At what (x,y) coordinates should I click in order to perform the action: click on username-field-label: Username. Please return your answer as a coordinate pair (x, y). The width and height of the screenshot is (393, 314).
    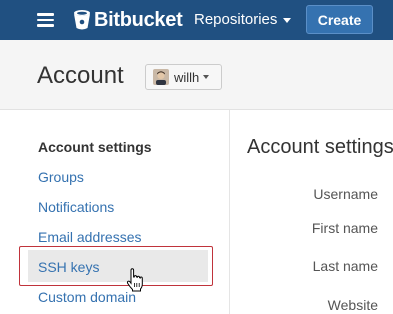
    Looking at the image, I should click on (345, 194).